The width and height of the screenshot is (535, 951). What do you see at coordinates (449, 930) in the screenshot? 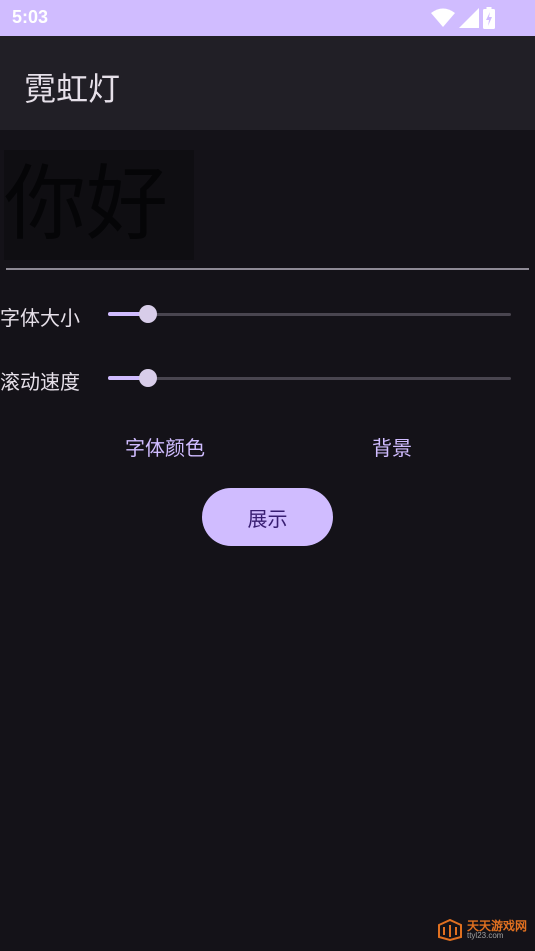
I see `watermark-logo-icon` at bounding box center [449, 930].